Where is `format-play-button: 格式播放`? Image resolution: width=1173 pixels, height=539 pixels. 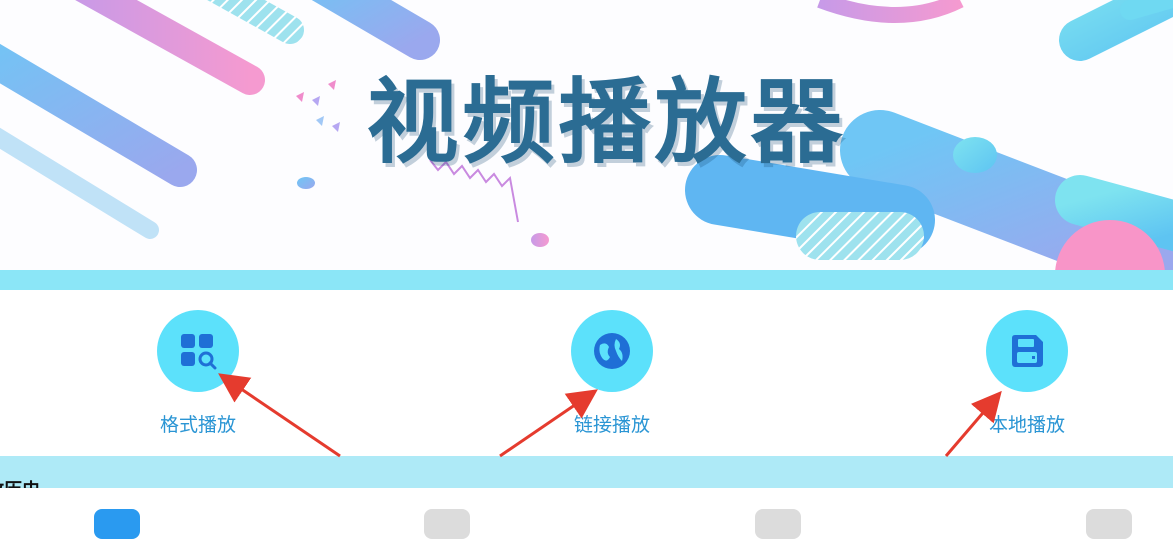
format-play-button: 格式播放 is located at coordinates (198, 373).